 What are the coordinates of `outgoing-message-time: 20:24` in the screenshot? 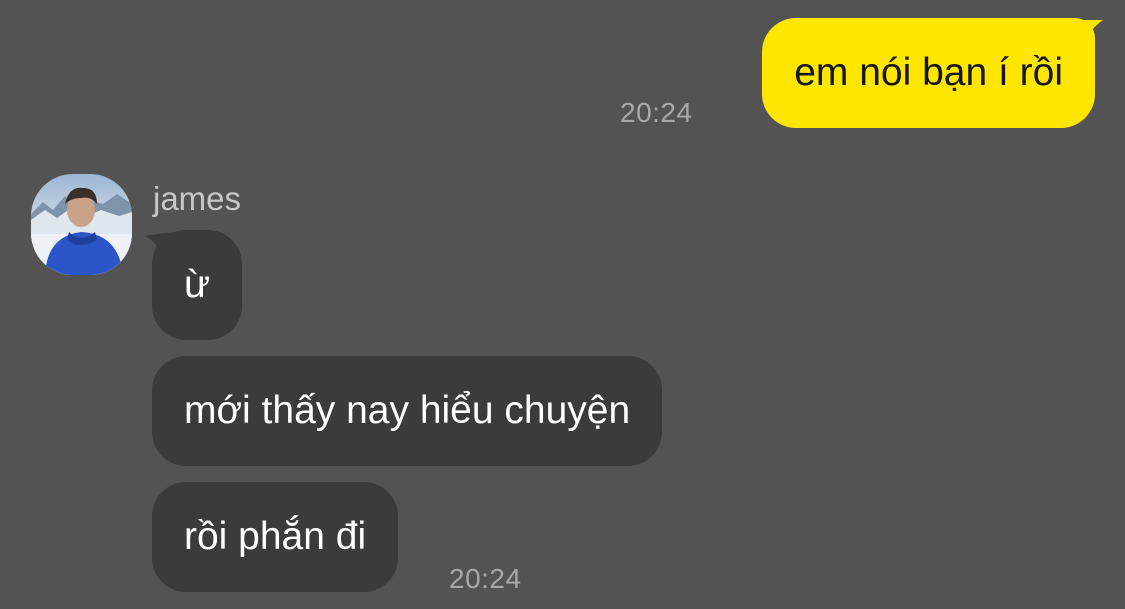 It's located at (656, 112).